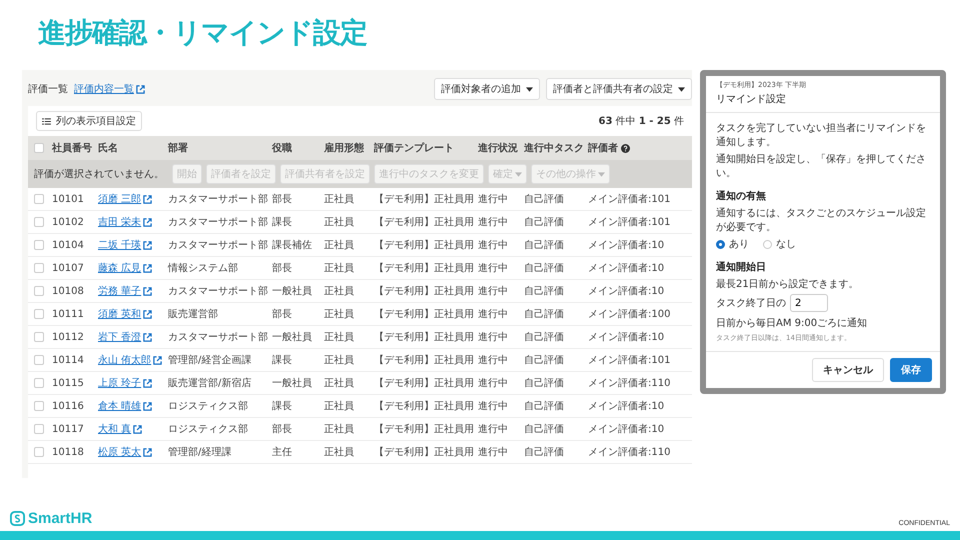 The image size is (960, 540). What do you see at coordinates (68, 314) in the screenshot?
I see `table-cell-text: 10111` at bounding box center [68, 314].